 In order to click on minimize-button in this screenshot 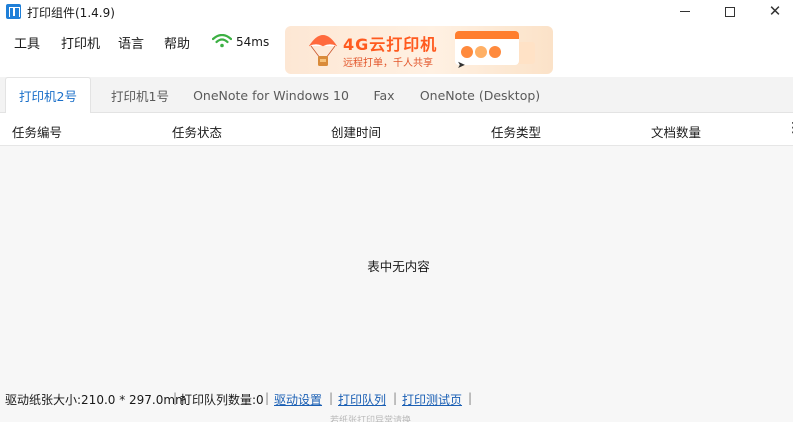, I will do `click(685, 11)`.